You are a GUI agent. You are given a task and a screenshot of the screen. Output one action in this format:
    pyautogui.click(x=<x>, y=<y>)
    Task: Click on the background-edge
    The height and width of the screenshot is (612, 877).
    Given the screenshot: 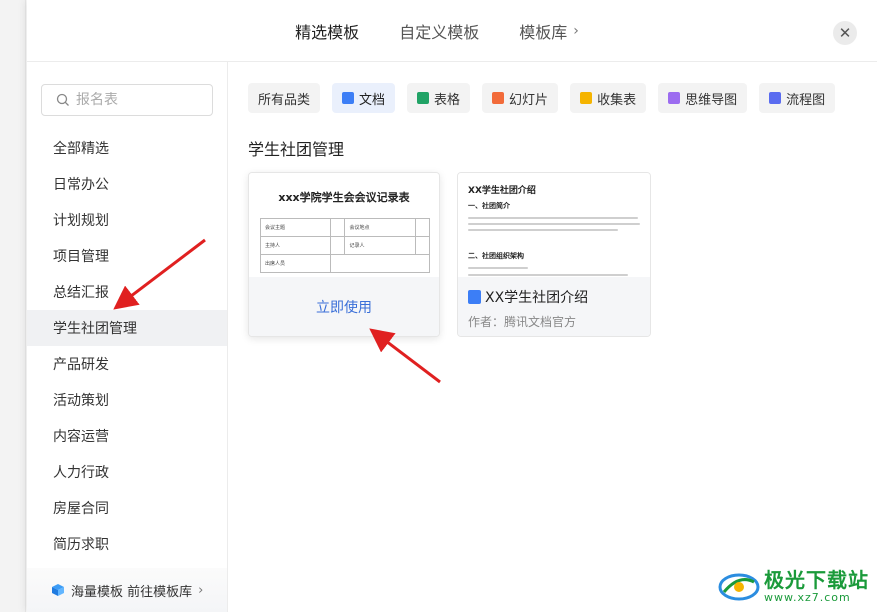 What is the action you would take?
    pyautogui.click(x=13, y=306)
    